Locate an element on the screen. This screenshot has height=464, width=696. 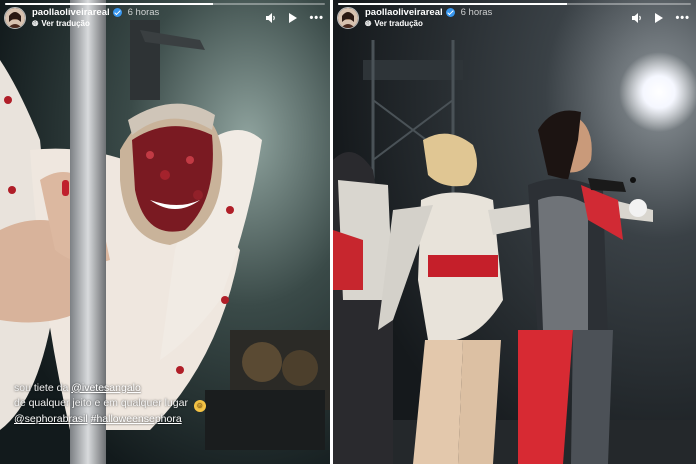
caption-text-2: de qualquer jeito e em qualquer lugar is located at coordinates (101, 403).